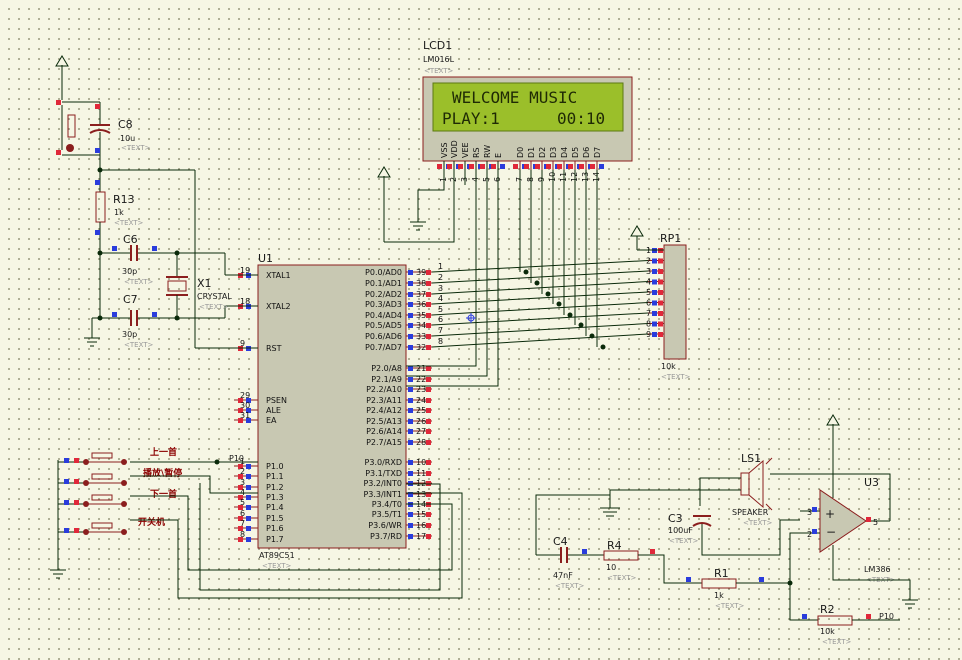 This screenshot has height=660, width=962. Describe the element at coordinates (756, 484) in the screenshot. I see `speaker-cone-icon` at that location.